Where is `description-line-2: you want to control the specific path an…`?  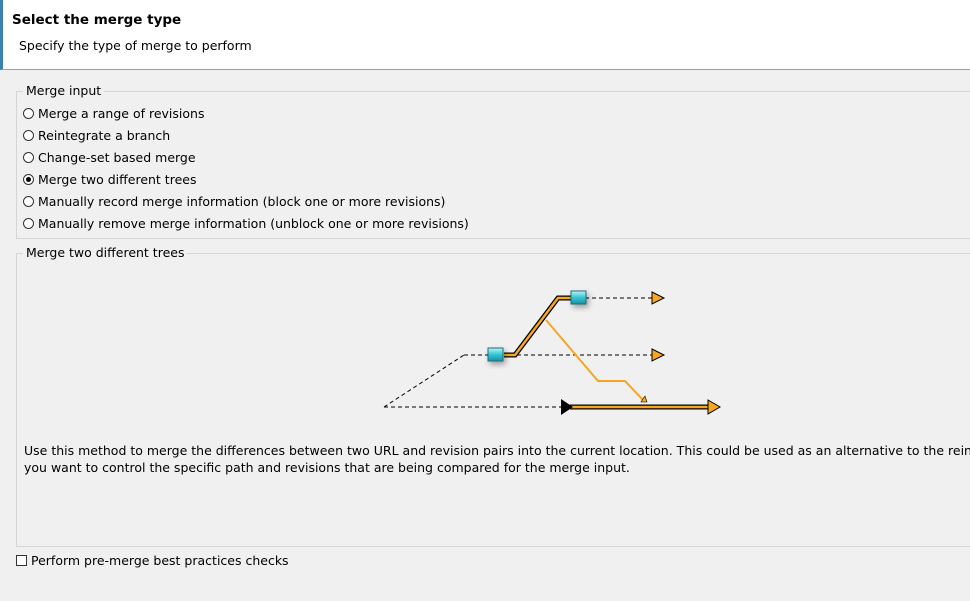
description-line-2: you want to control the specific path an… is located at coordinates (327, 467).